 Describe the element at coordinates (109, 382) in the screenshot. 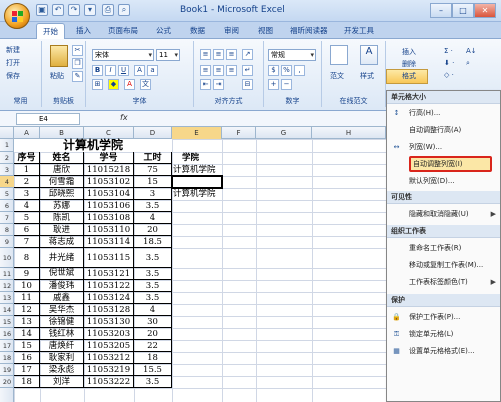

I see `cell: 11053222` at that location.